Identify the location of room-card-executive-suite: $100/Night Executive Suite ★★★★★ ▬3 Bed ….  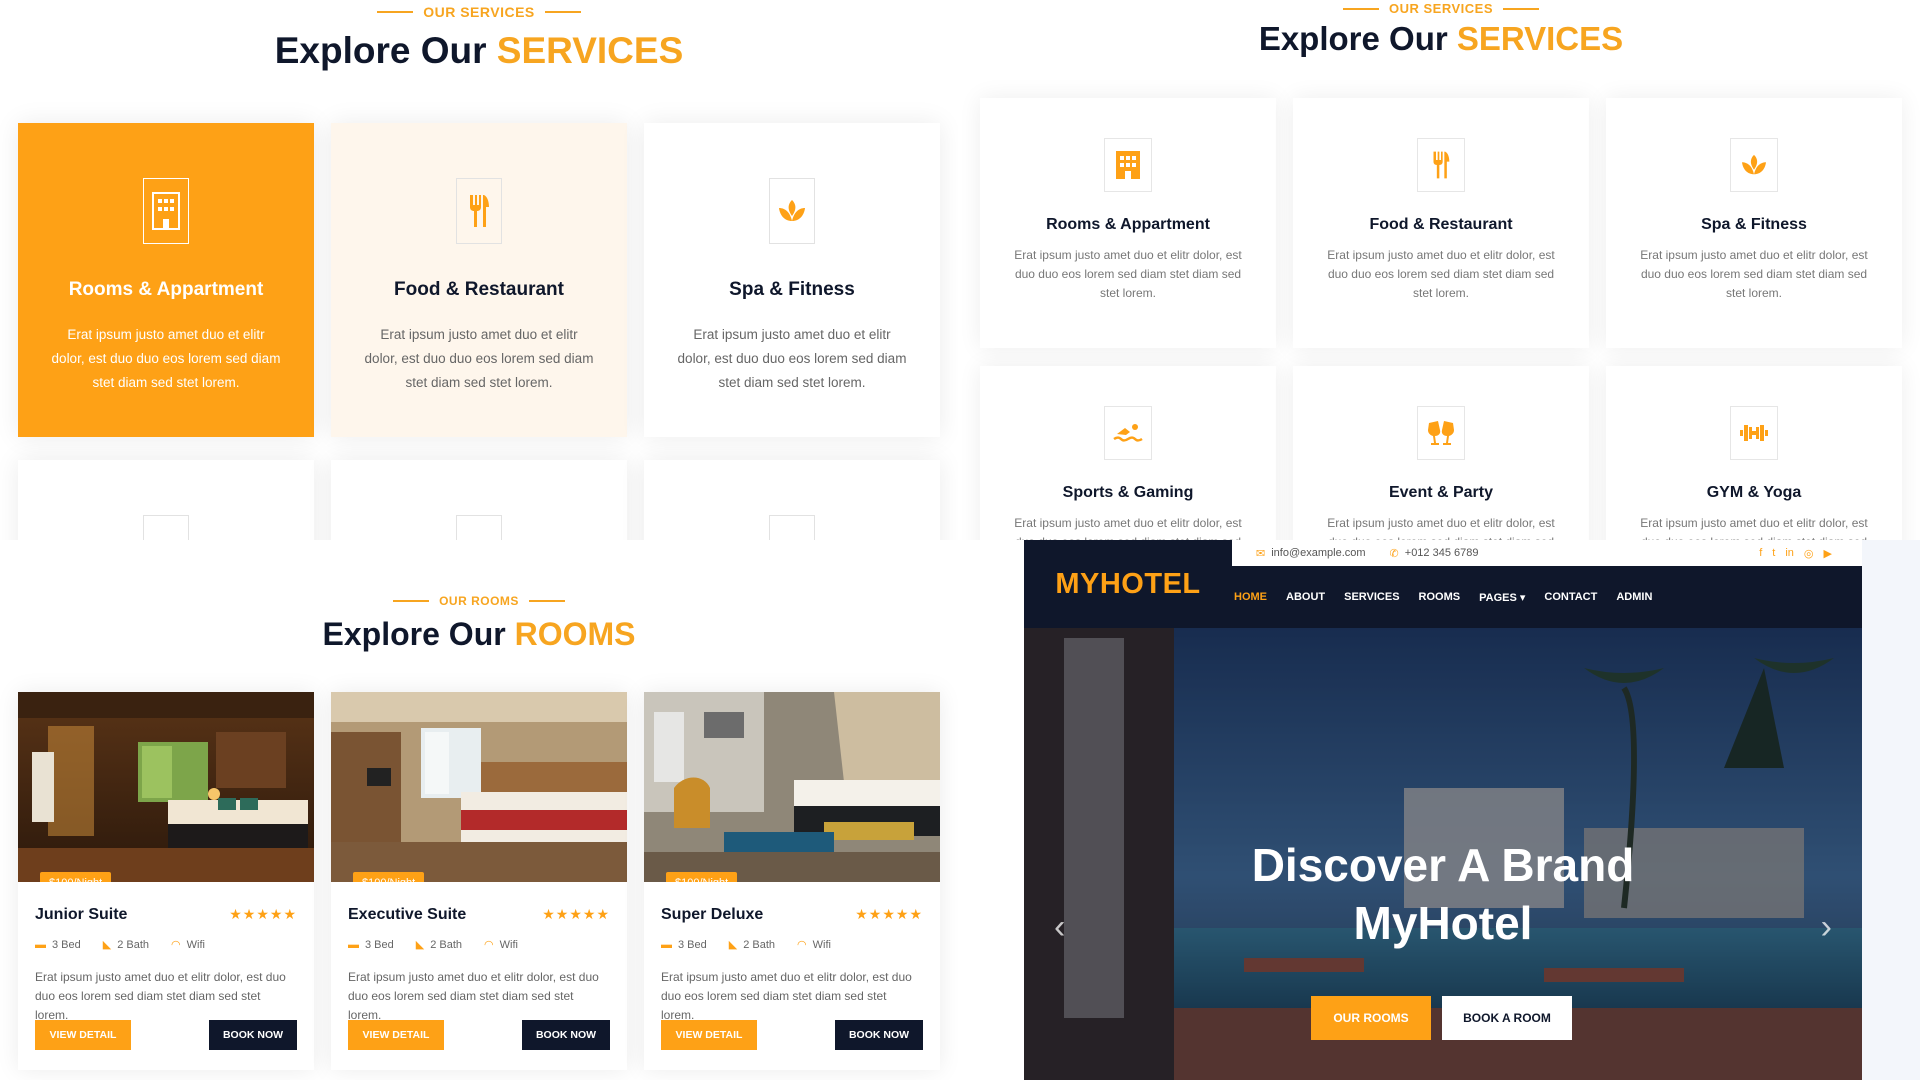
(479, 881).